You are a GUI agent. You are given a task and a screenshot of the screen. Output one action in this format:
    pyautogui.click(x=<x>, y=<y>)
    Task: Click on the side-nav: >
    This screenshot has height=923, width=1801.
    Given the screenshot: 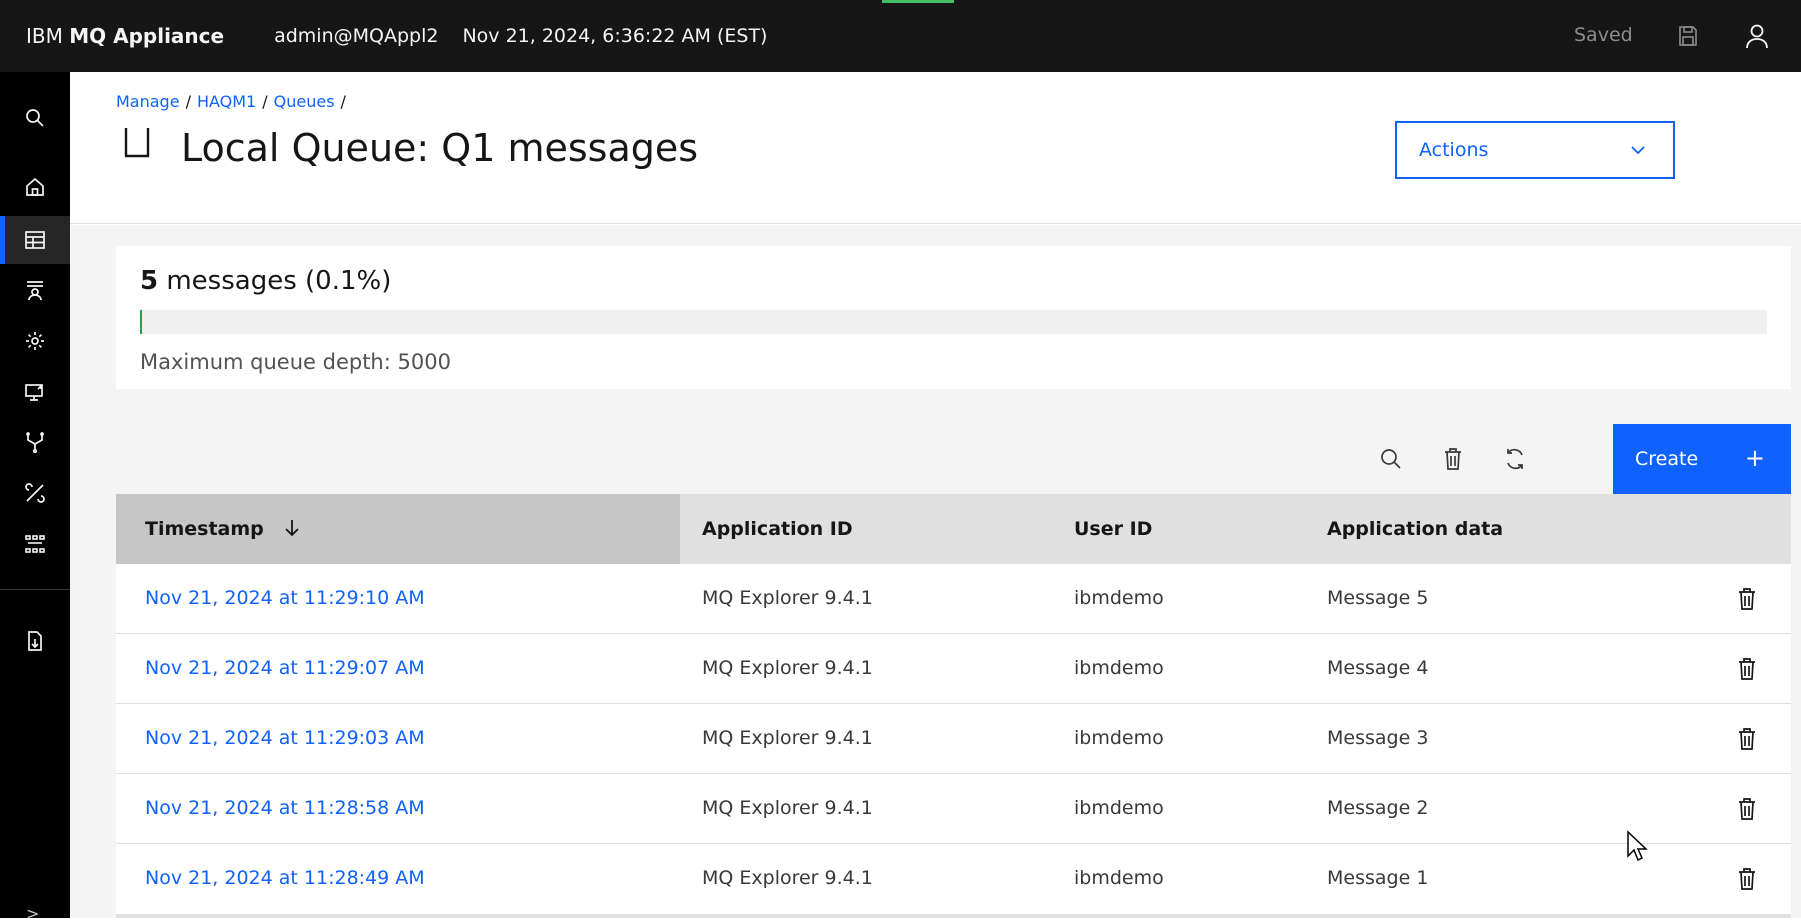 What is the action you would take?
    pyautogui.click(x=35, y=497)
    